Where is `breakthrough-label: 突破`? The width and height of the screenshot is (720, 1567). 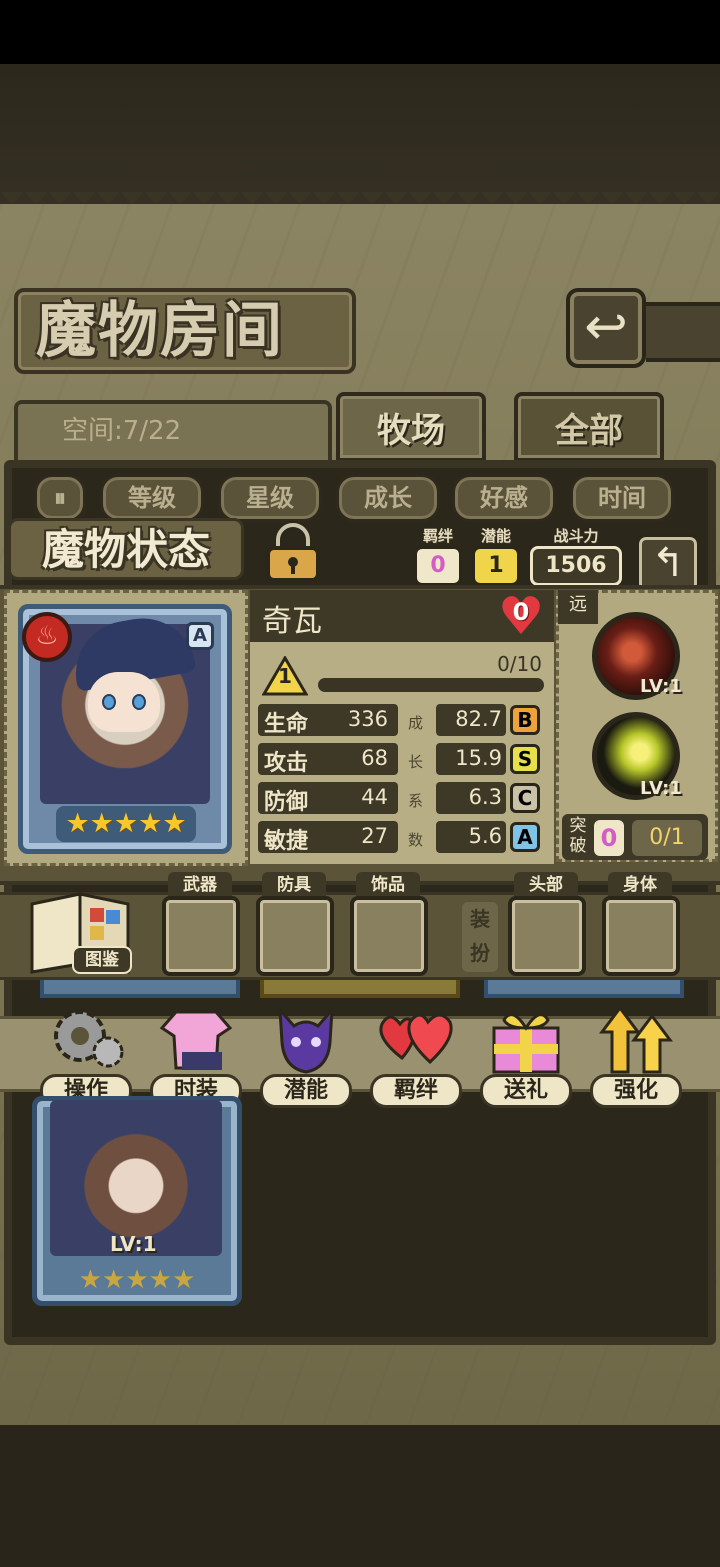
breakthrough-label: 突破 is located at coordinates (578, 836).